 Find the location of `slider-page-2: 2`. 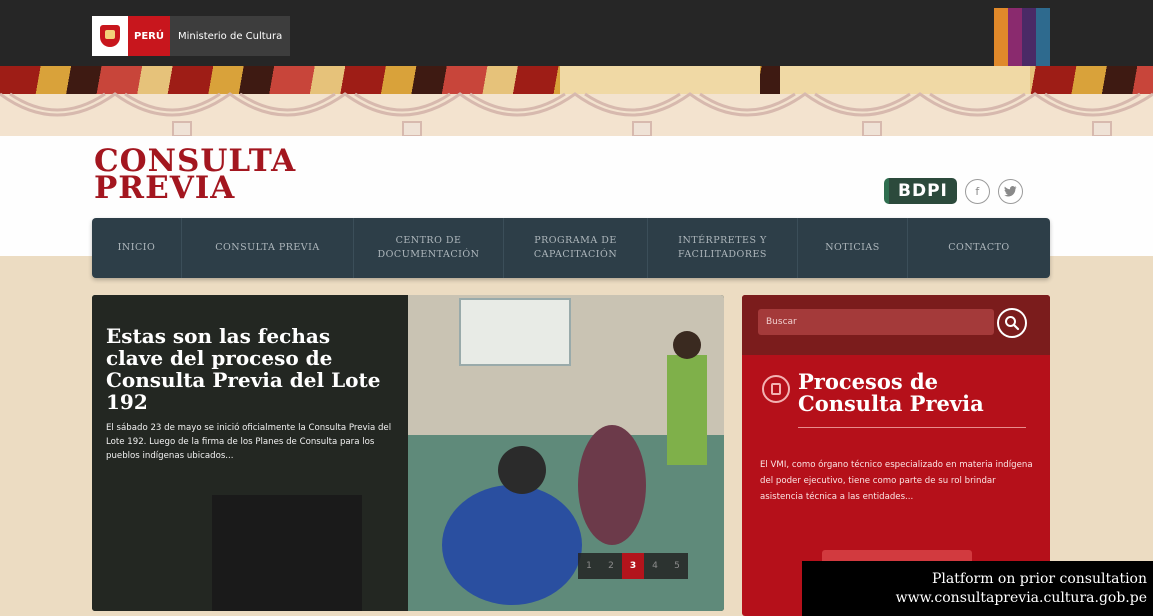

slider-page-2: 2 is located at coordinates (611, 566).